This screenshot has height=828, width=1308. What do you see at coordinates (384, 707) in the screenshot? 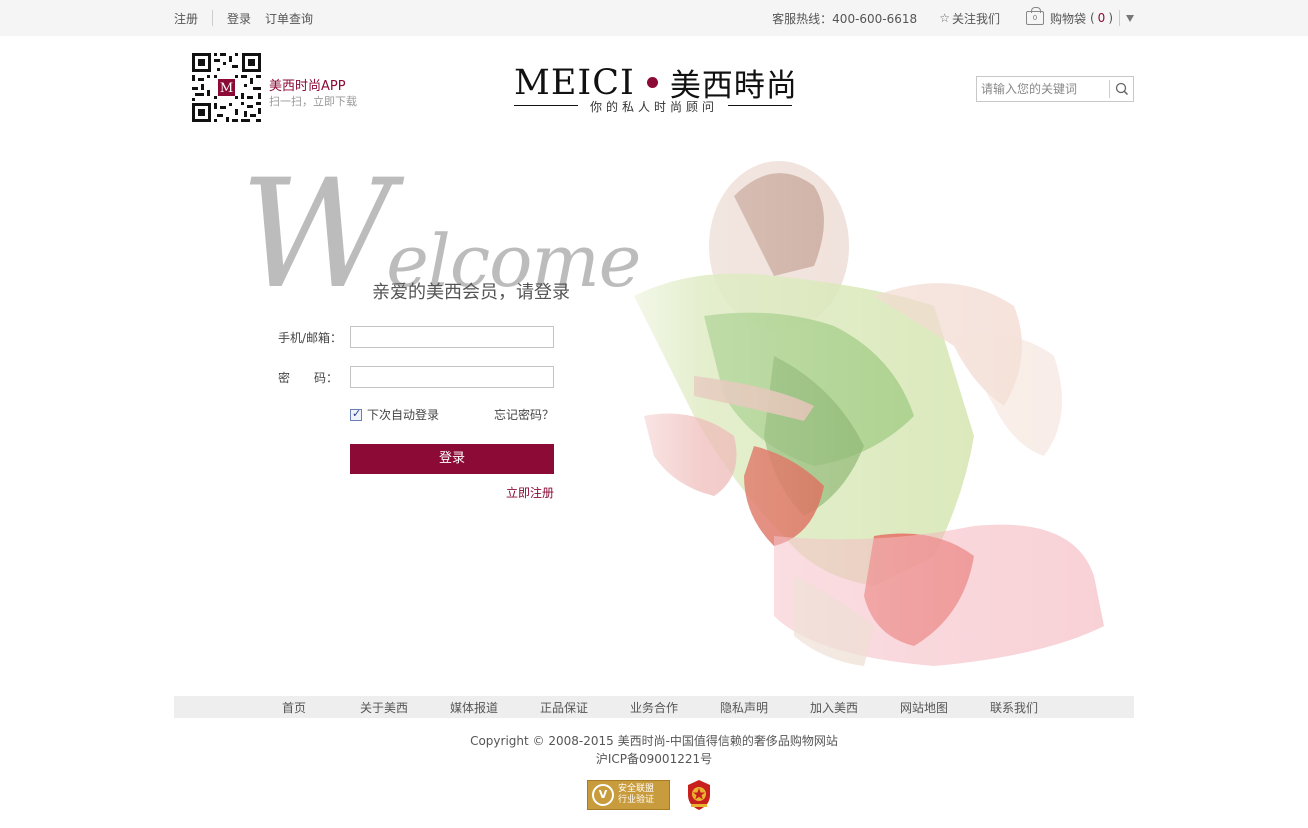
I see `footer-link-about: 关于美西` at bounding box center [384, 707].